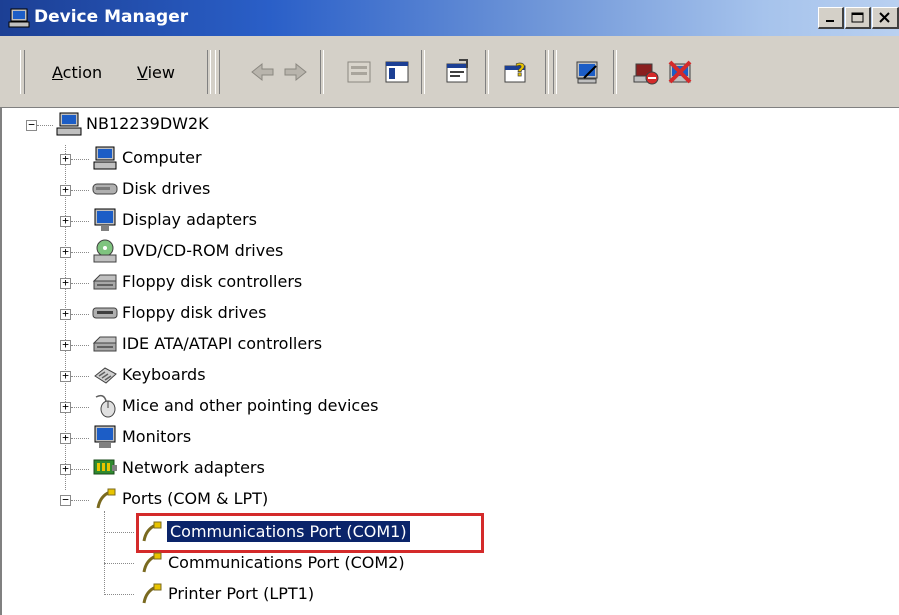  Describe the element at coordinates (19, 18) in the screenshot. I see `device-manager-icon` at that location.